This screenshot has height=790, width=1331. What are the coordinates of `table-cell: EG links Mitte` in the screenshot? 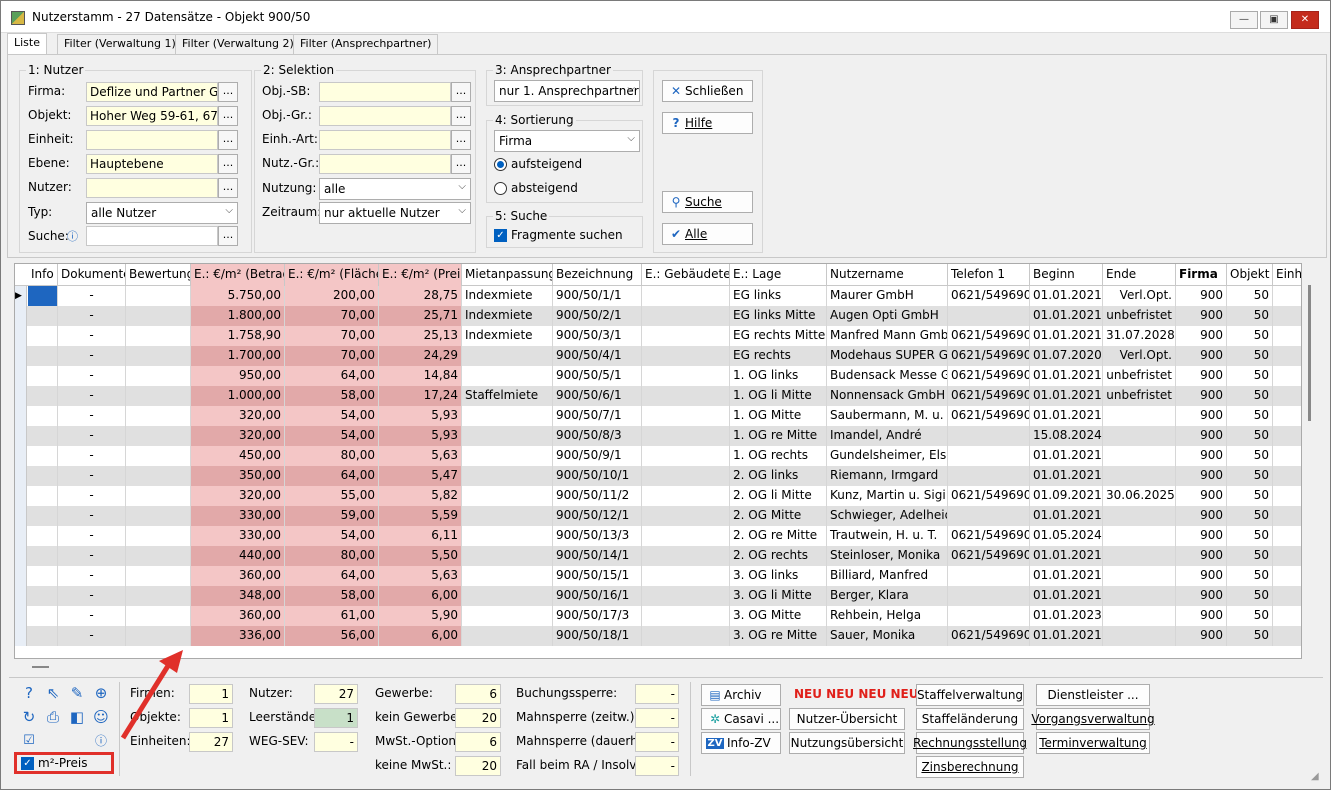 It's located at (778, 316).